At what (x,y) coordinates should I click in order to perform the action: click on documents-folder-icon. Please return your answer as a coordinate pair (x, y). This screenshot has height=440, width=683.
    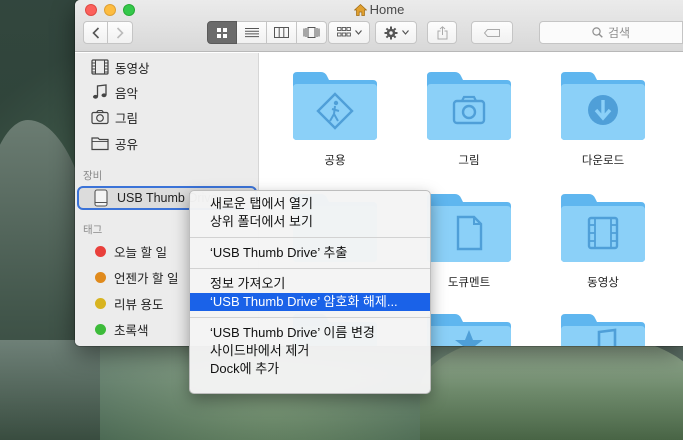
    Looking at the image, I should click on (469, 228).